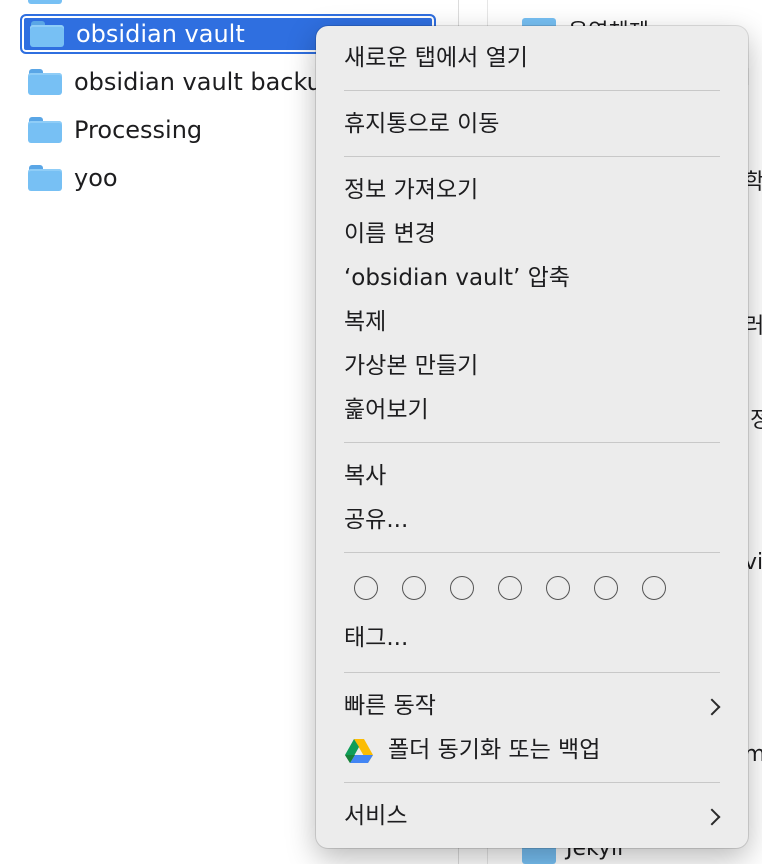  I want to click on menu-item-duplicate: 복제, so click(365, 322).